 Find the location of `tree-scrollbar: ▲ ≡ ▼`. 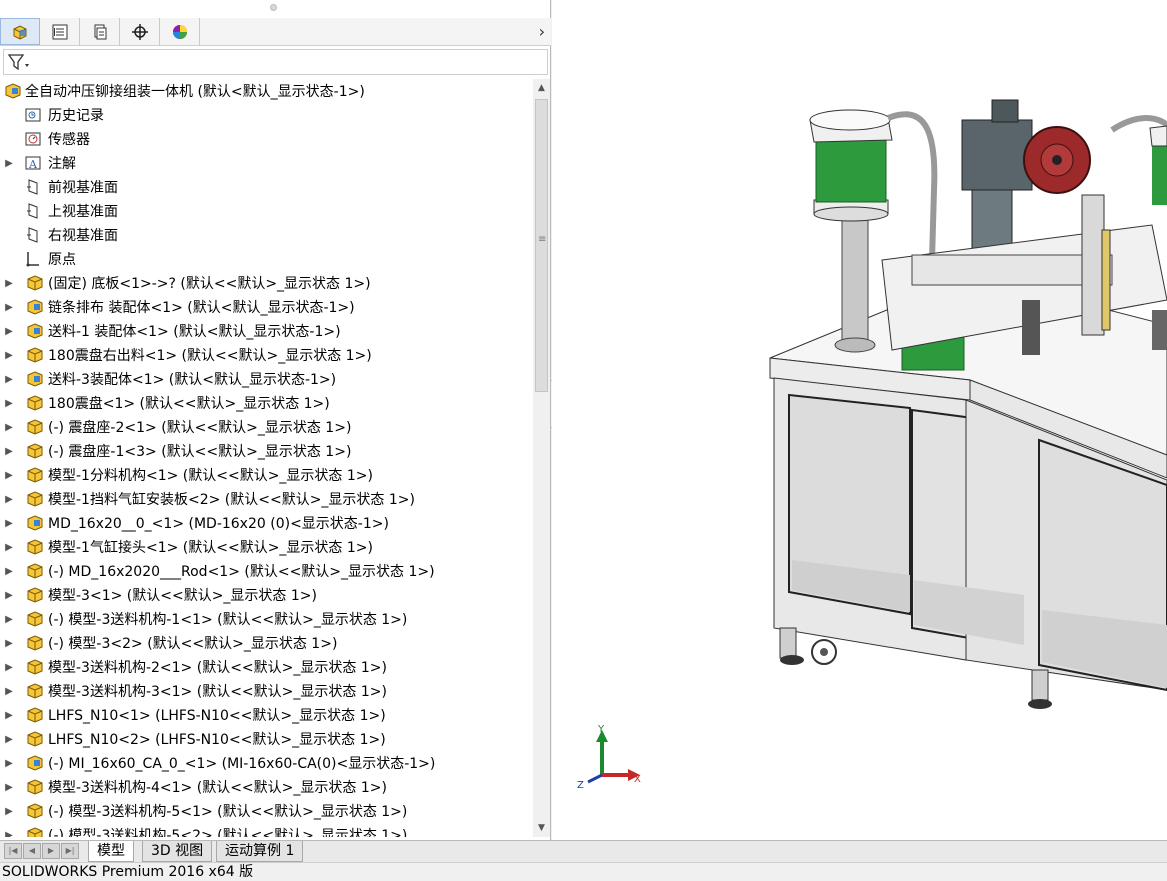

tree-scrollbar: ▲ ≡ ▼ is located at coordinates (541, 458).